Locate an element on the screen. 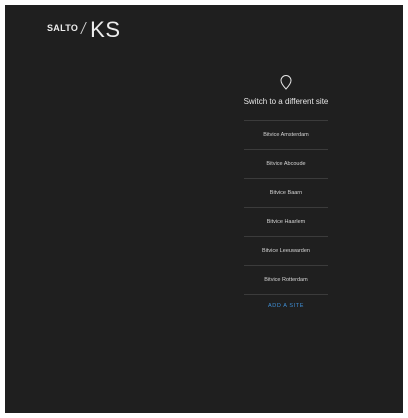 Image resolution: width=408 pixels, height=418 pixels. map-pin-icon is located at coordinates (286, 82).